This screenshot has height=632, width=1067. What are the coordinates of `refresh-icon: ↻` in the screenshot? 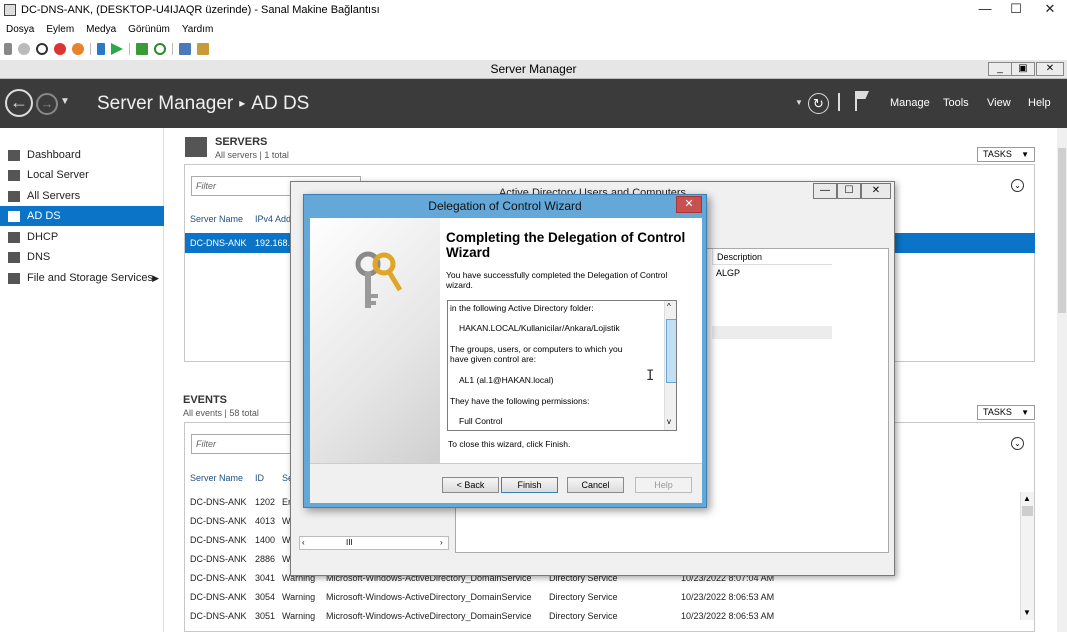 It's located at (818, 103).